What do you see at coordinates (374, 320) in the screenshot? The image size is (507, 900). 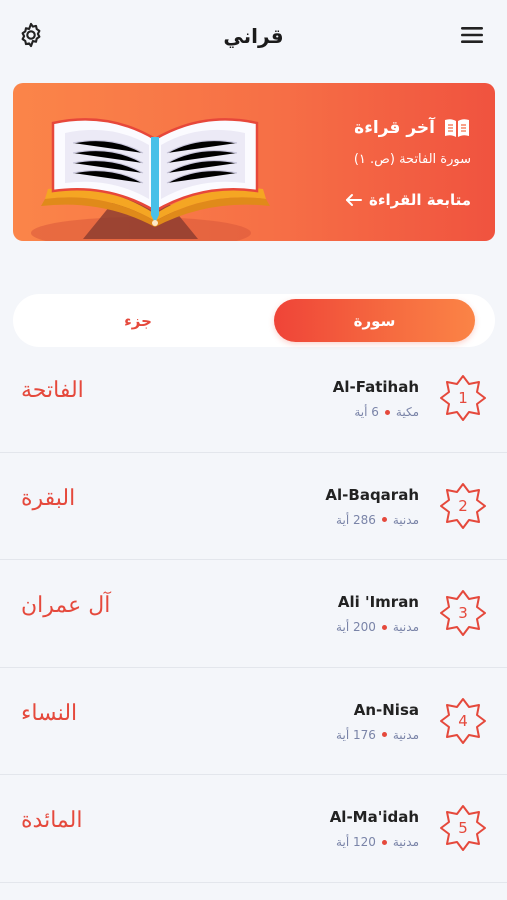 I see `tab-surah: سورة` at bounding box center [374, 320].